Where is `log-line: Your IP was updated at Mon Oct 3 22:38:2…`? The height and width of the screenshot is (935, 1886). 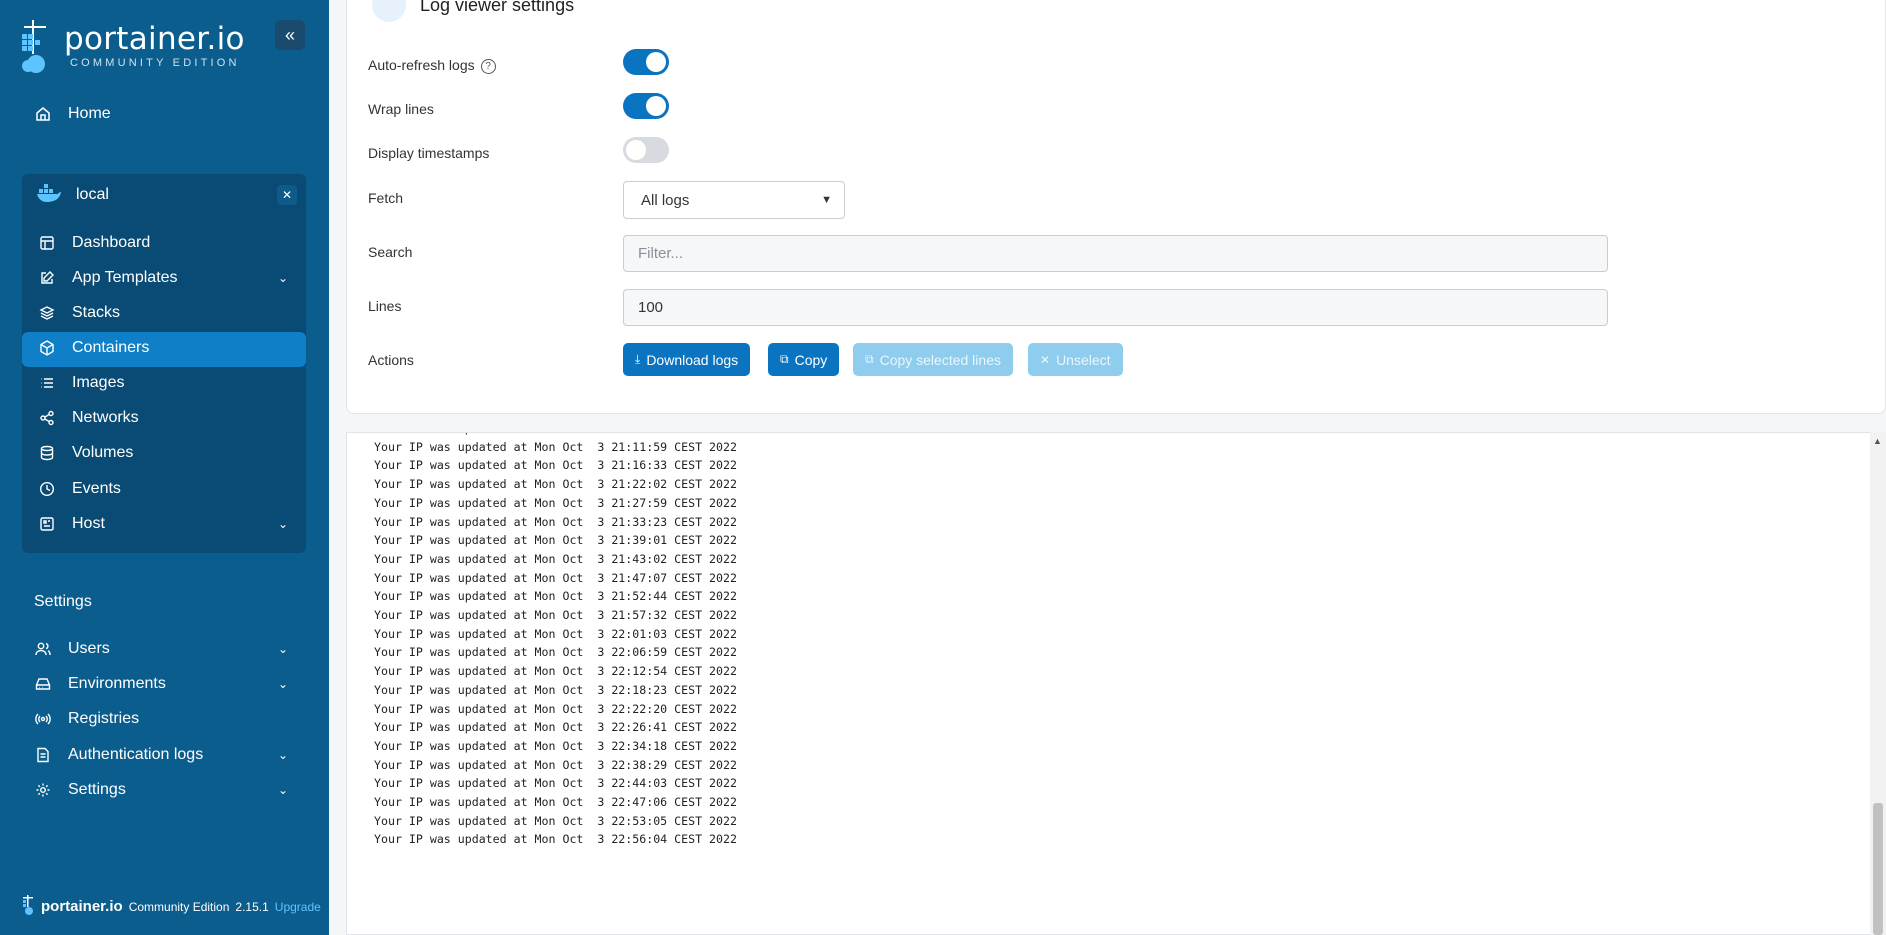 log-line: Your IP was updated at Mon Oct 3 22:38:2… is located at coordinates (555, 765).